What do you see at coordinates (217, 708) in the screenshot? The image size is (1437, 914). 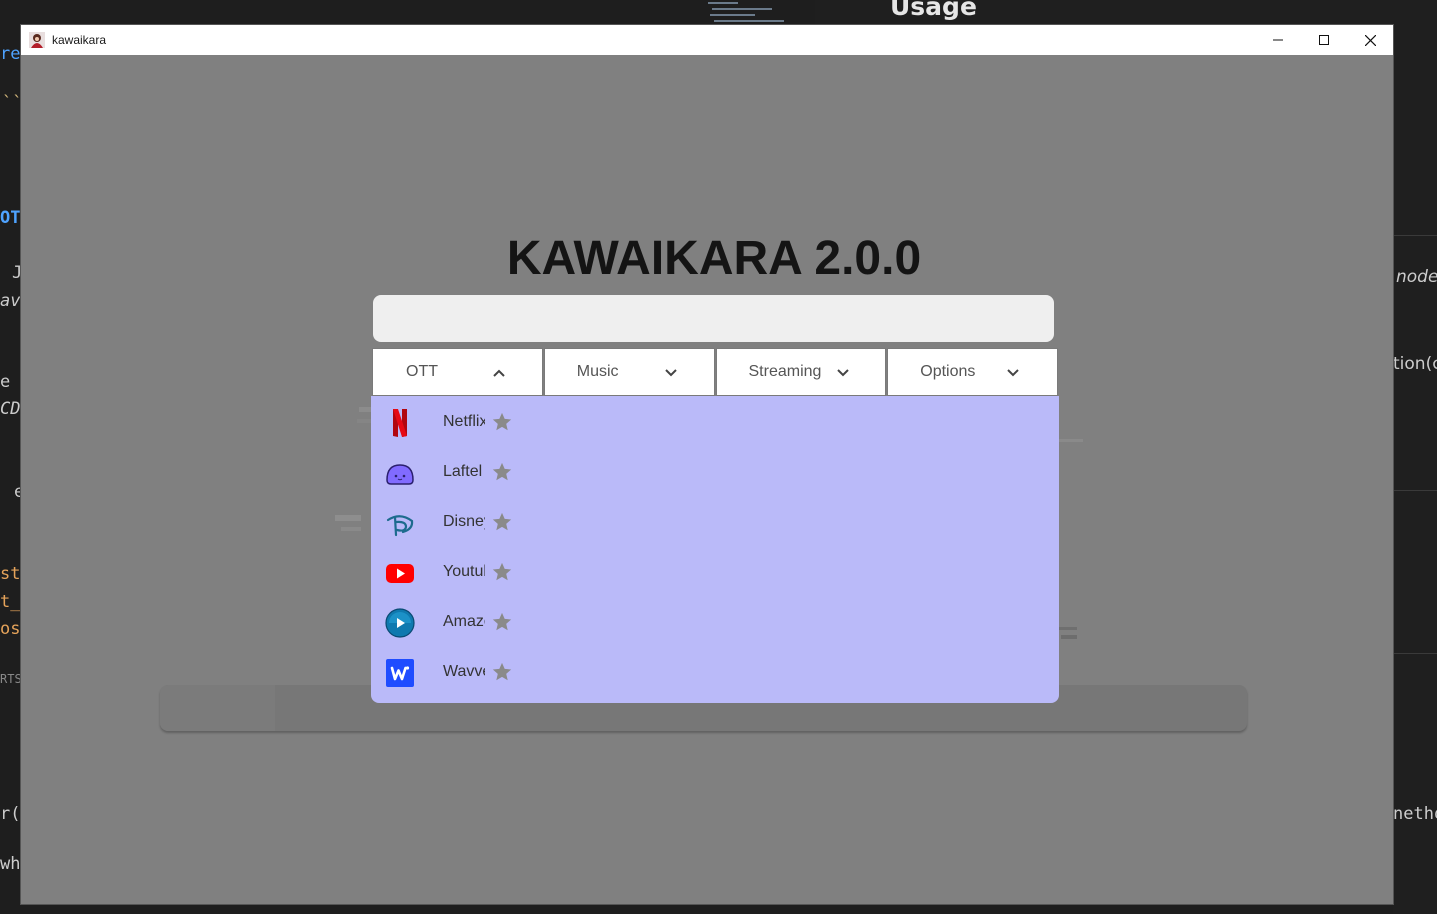 I see `player-bar-segment` at bounding box center [217, 708].